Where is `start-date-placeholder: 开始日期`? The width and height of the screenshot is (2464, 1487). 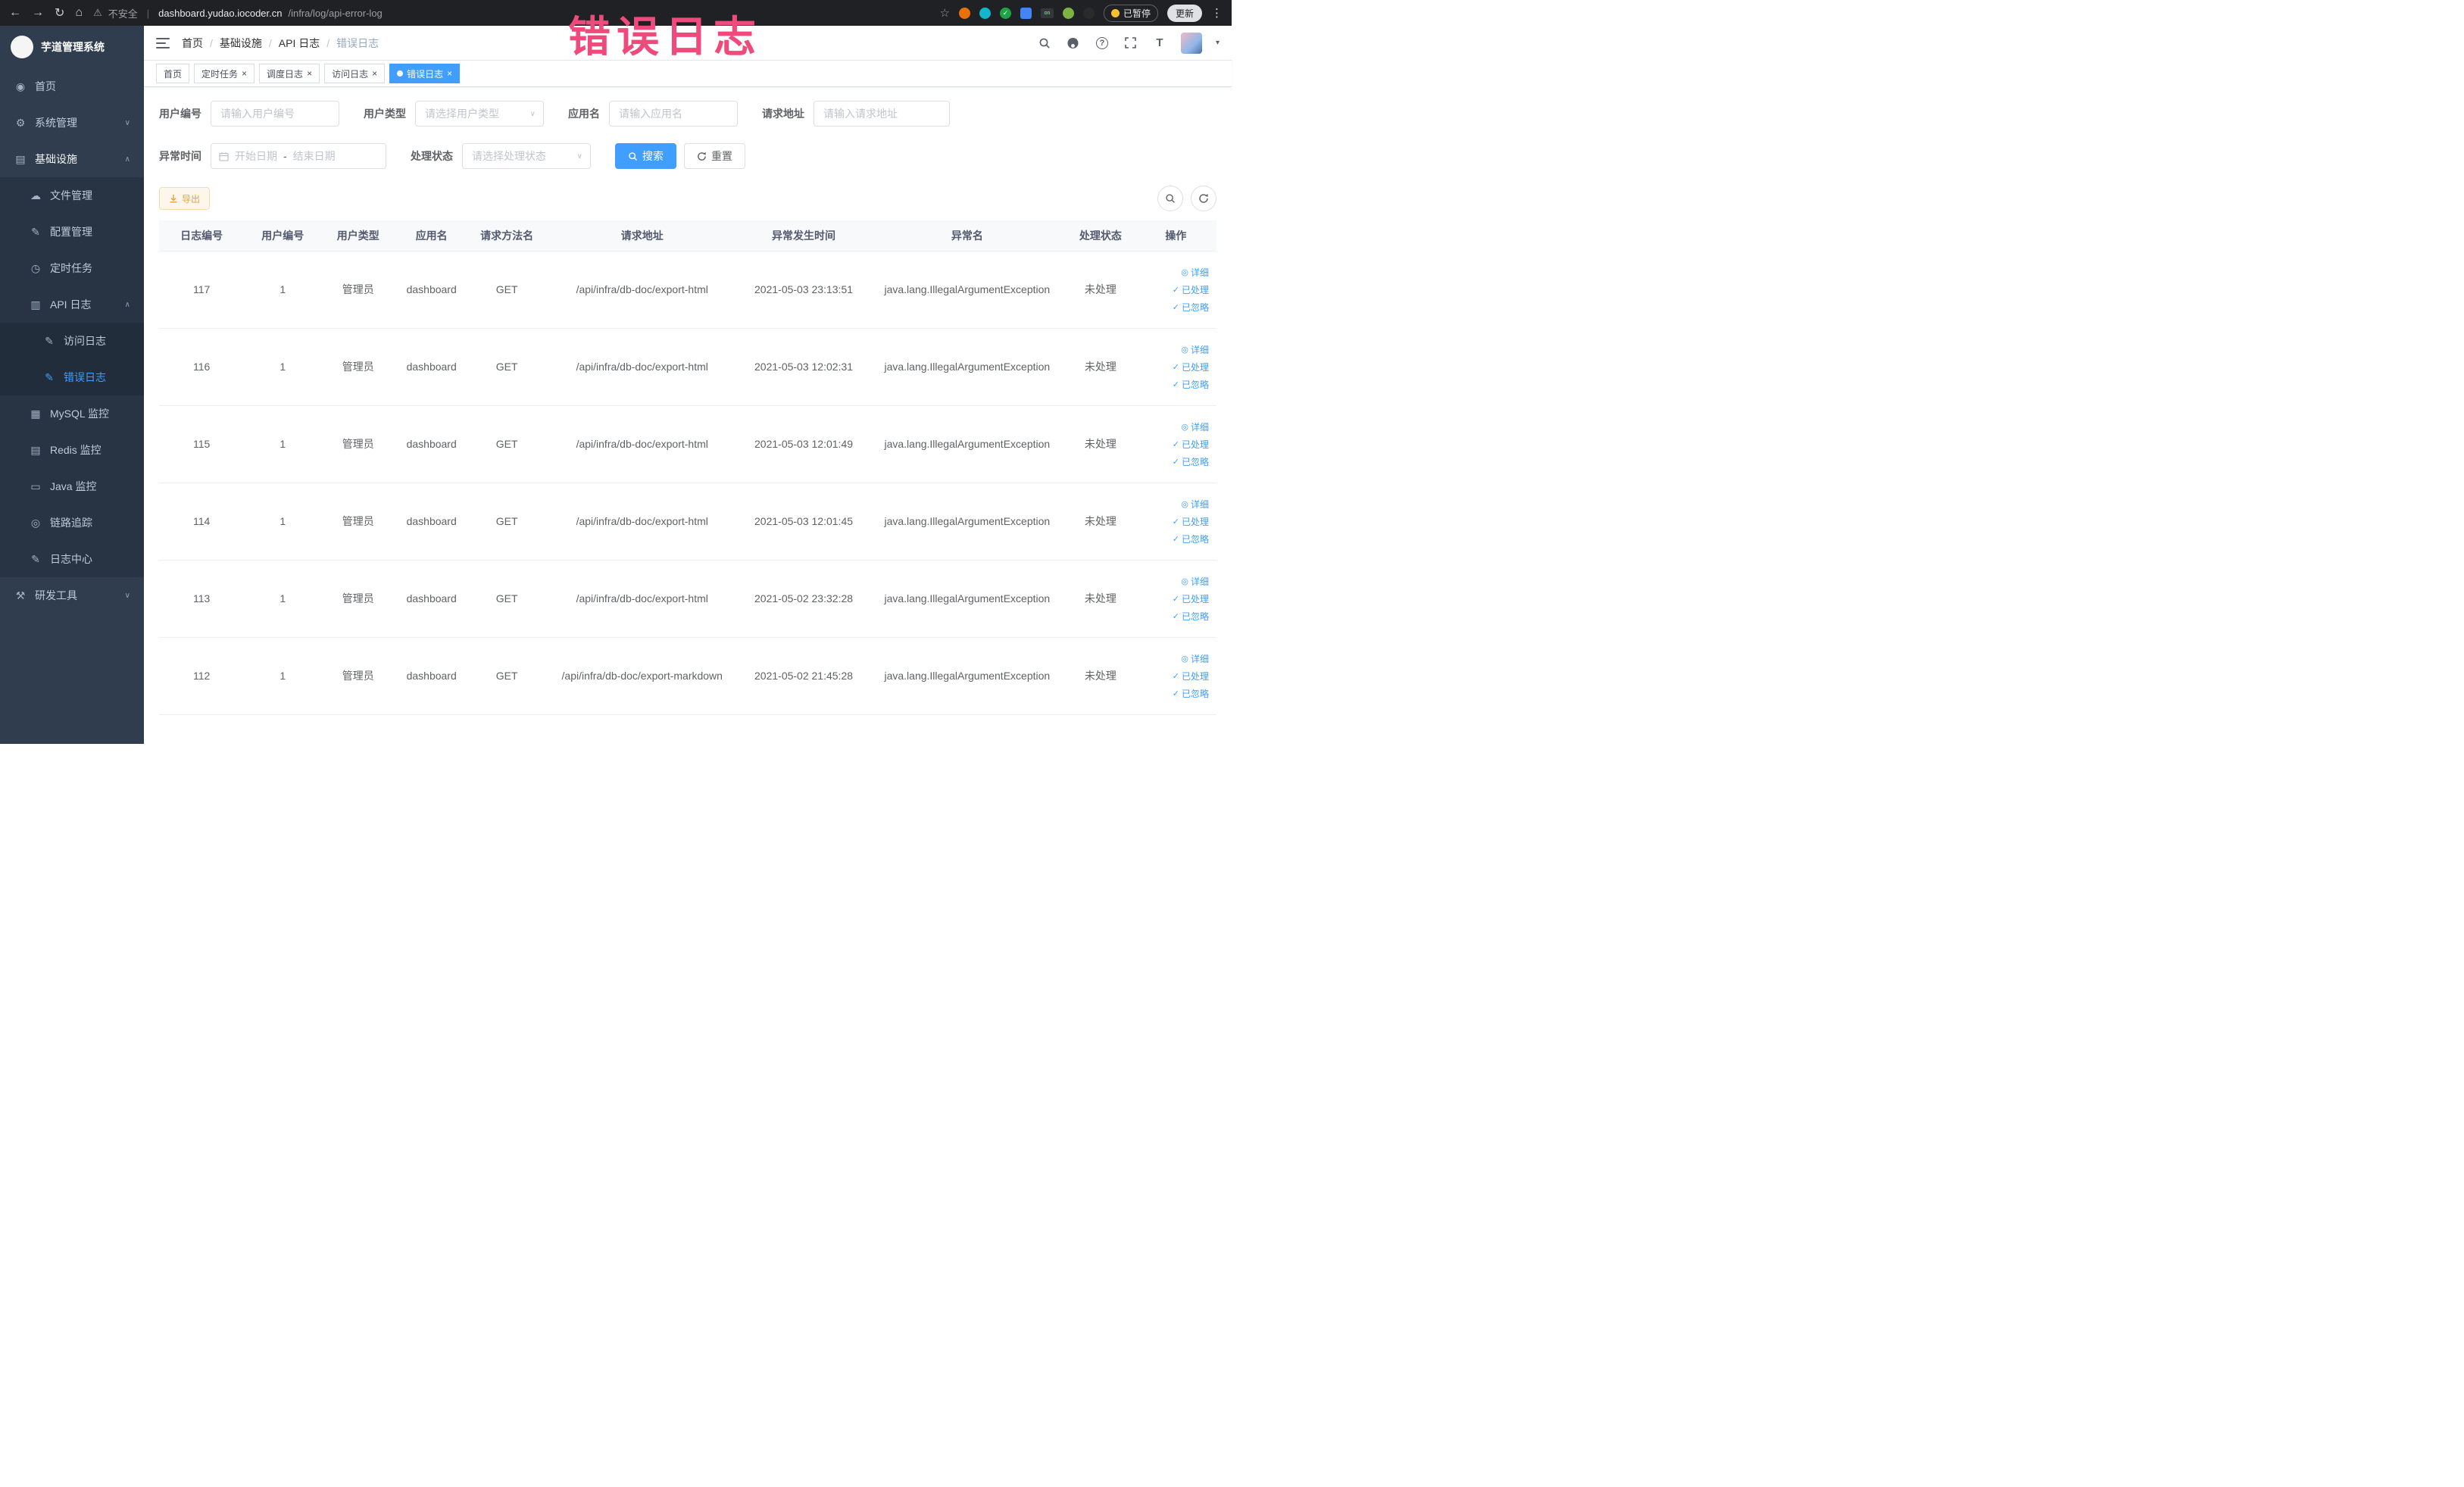
start-date-placeholder: 开始日期 is located at coordinates (256, 156).